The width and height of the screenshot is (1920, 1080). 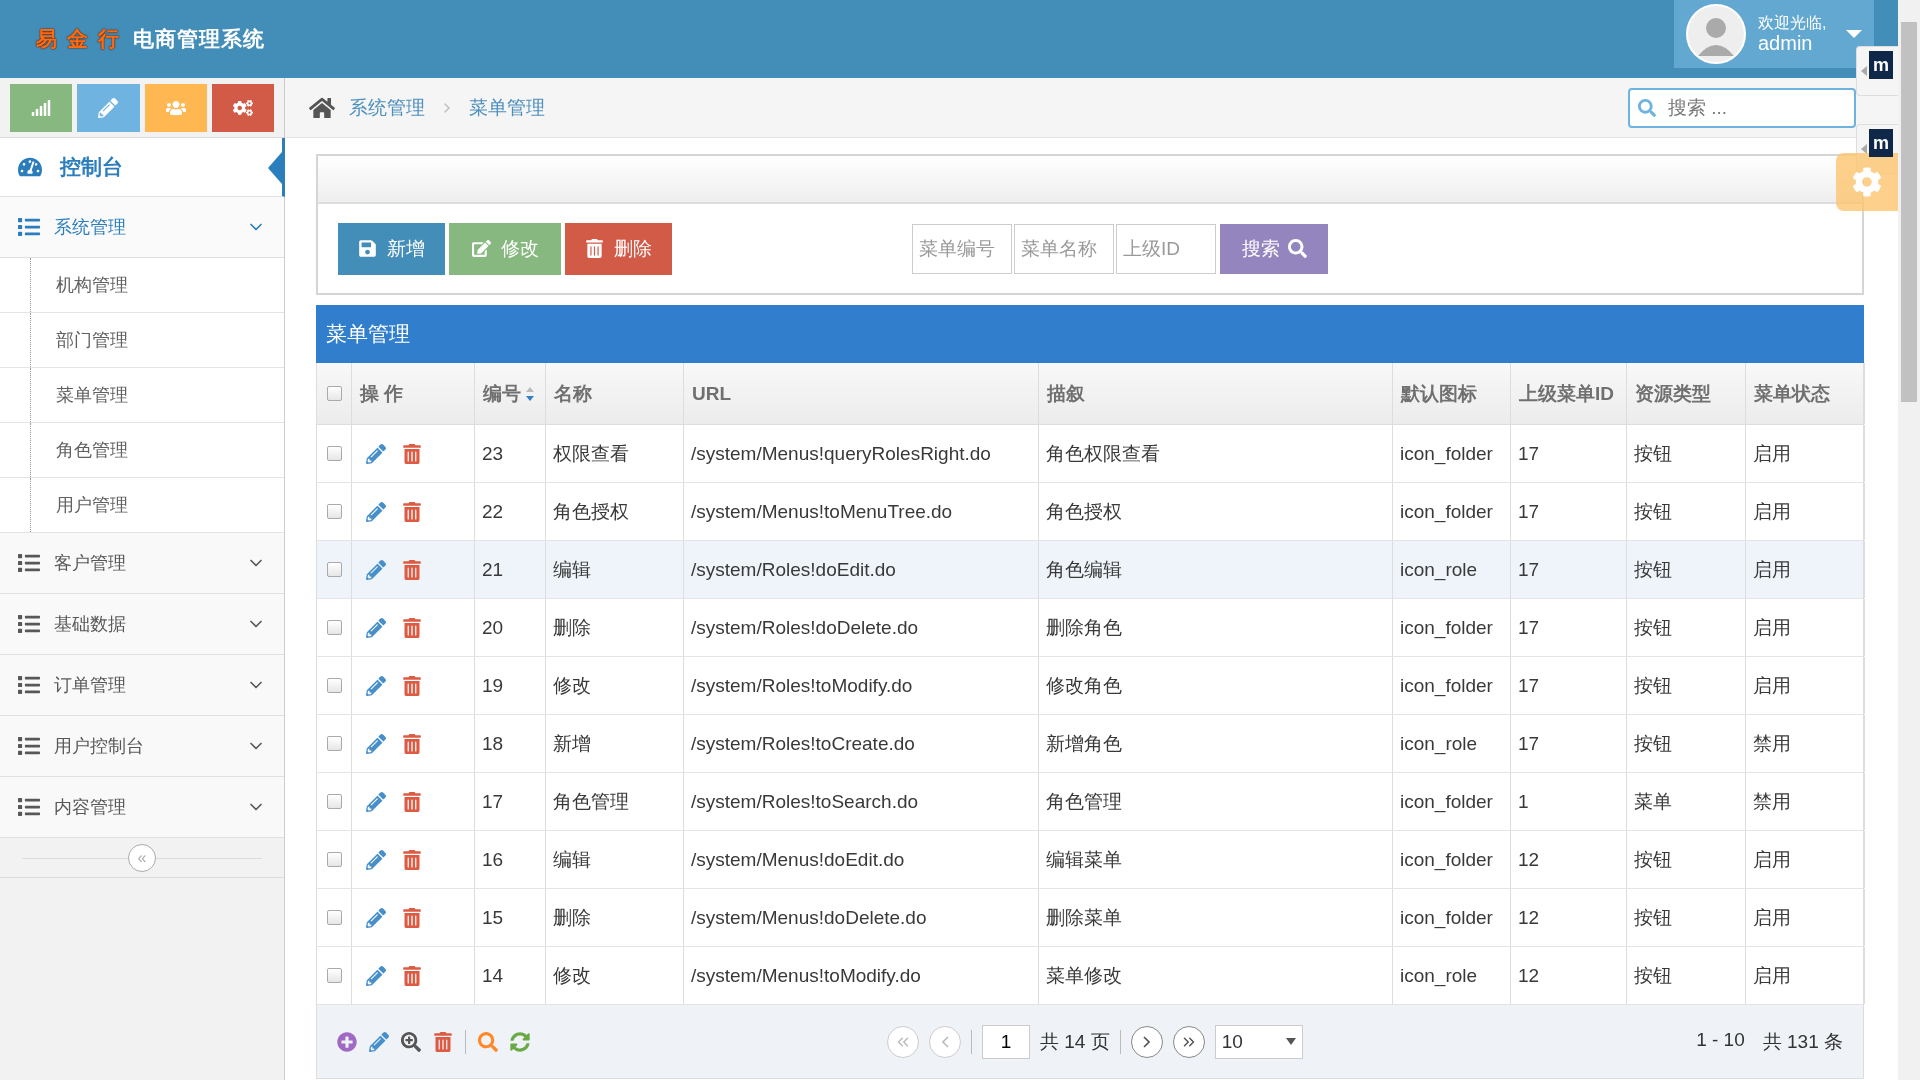 What do you see at coordinates (387, 107) in the screenshot?
I see `breadcrumb-link: 系统管理` at bounding box center [387, 107].